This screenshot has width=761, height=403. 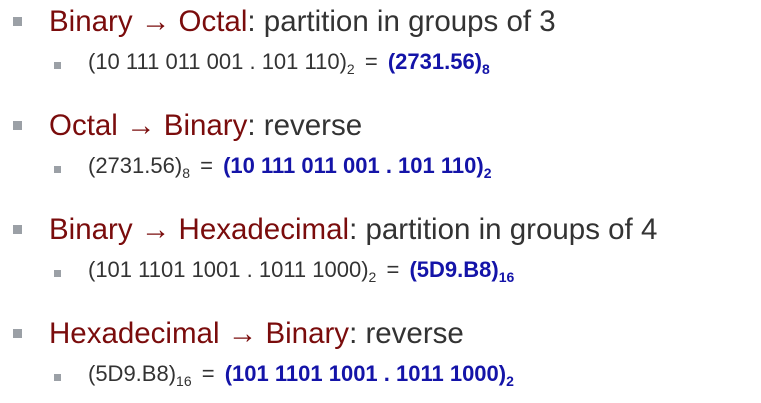 What do you see at coordinates (184, 381) in the screenshot?
I see `expression-base: 16` at bounding box center [184, 381].